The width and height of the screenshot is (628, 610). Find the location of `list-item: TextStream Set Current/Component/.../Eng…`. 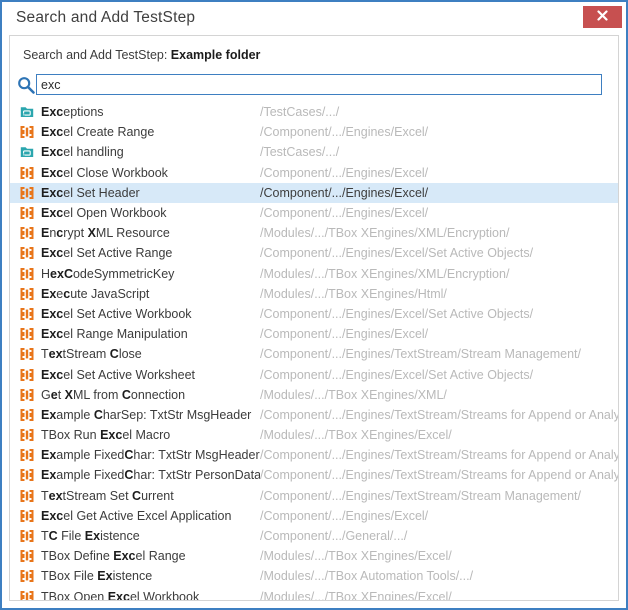

list-item: TextStream Set Current/Component/.../Eng… is located at coordinates (314, 496).